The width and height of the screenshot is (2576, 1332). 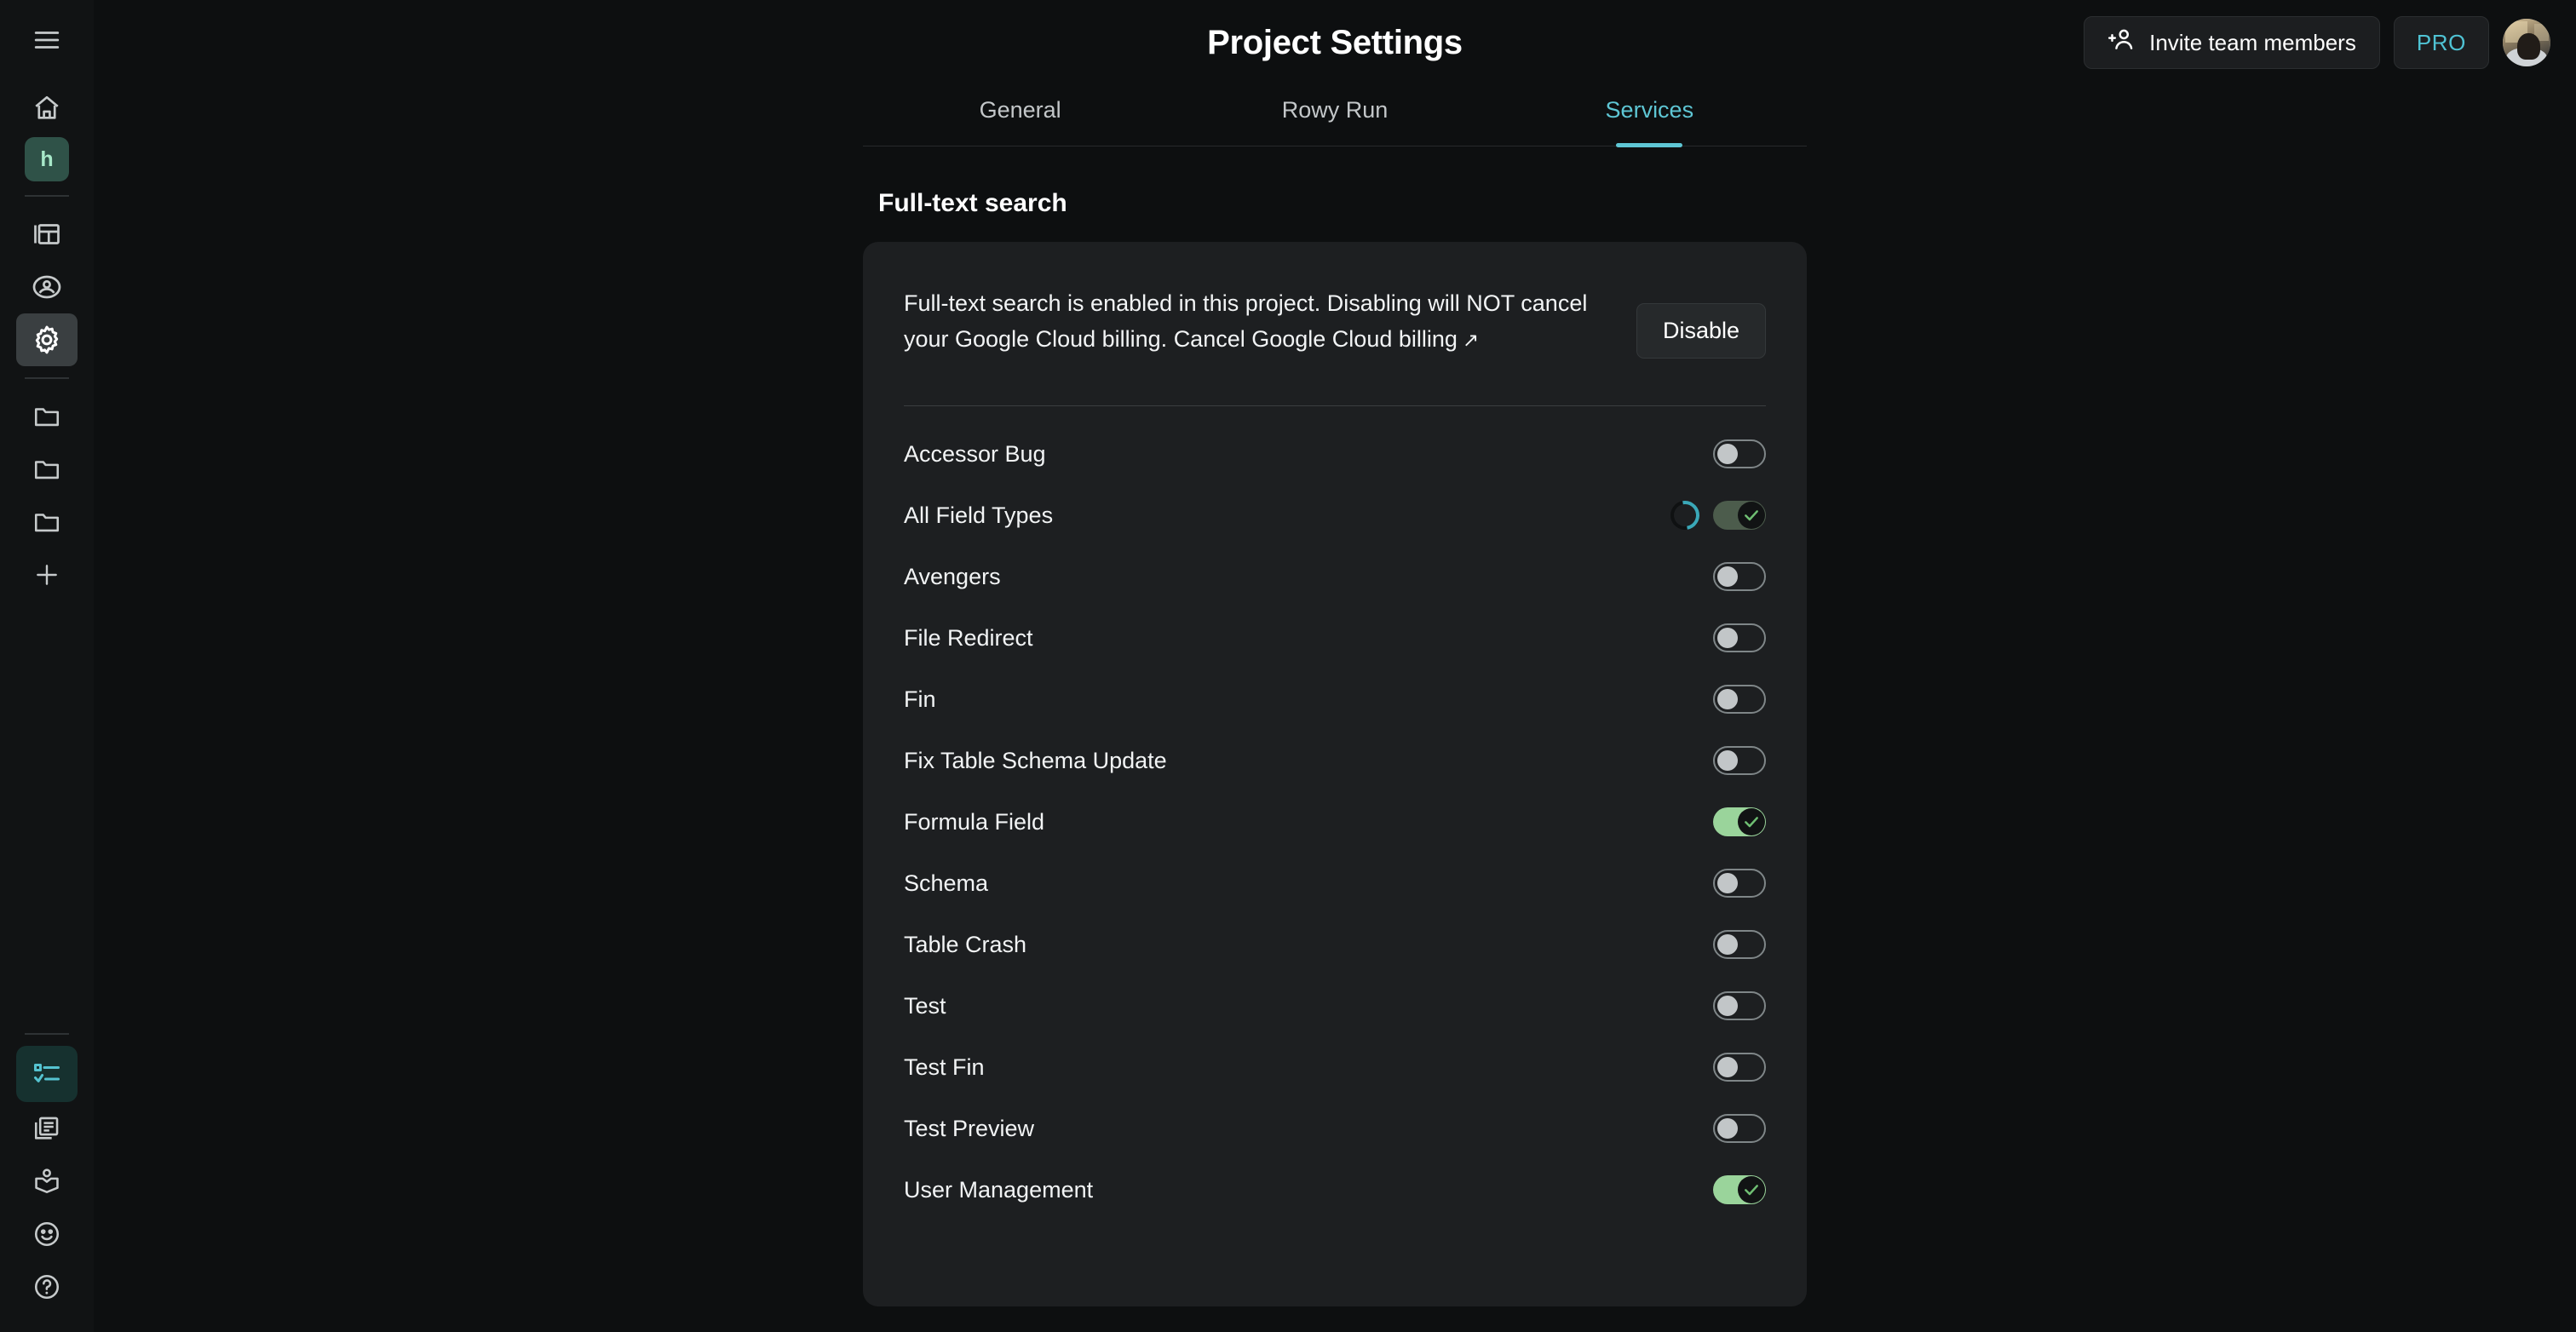 What do you see at coordinates (1701, 331) in the screenshot?
I see `disable-button: Disable` at bounding box center [1701, 331].